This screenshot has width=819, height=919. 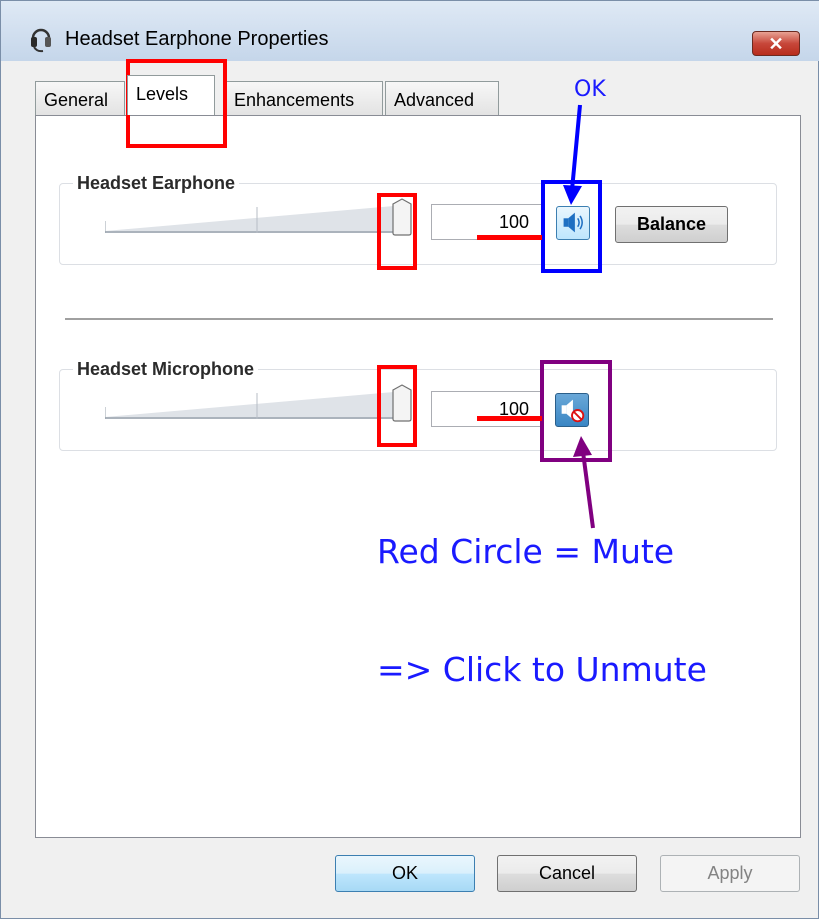 I want to click on tab-label: Advanced, so click(x=434, y=100).